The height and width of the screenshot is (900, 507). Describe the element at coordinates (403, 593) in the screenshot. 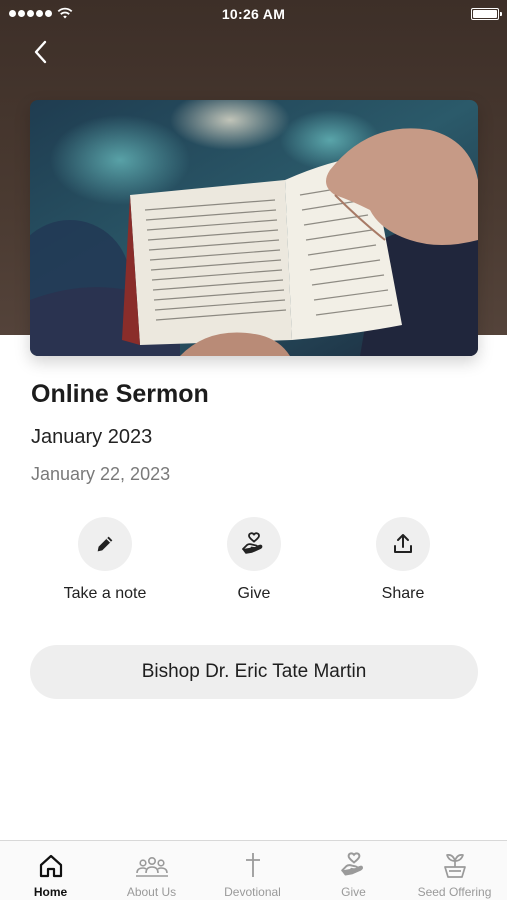

I see `share-label: Share` at that location.